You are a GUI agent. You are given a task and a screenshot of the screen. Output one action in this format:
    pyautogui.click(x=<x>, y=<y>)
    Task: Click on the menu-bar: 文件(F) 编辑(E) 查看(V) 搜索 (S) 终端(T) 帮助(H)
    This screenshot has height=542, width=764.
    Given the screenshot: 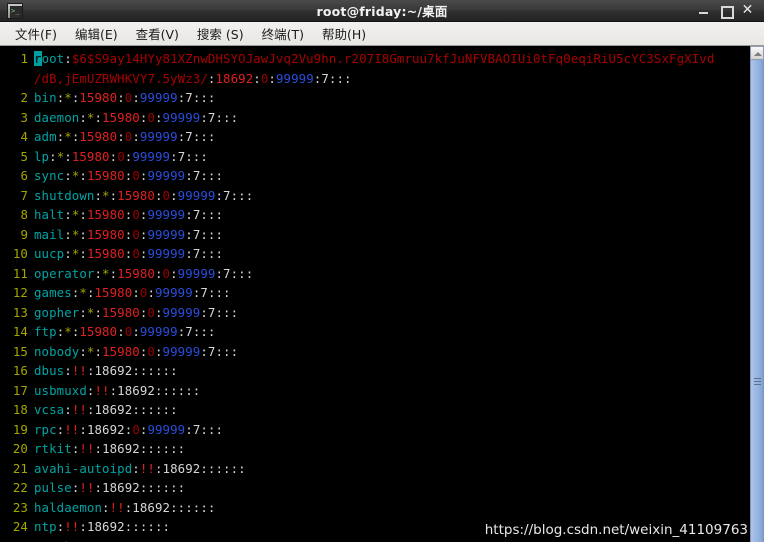 What is the action you would take?
    pyautogui.click(x=382, y=34)
    